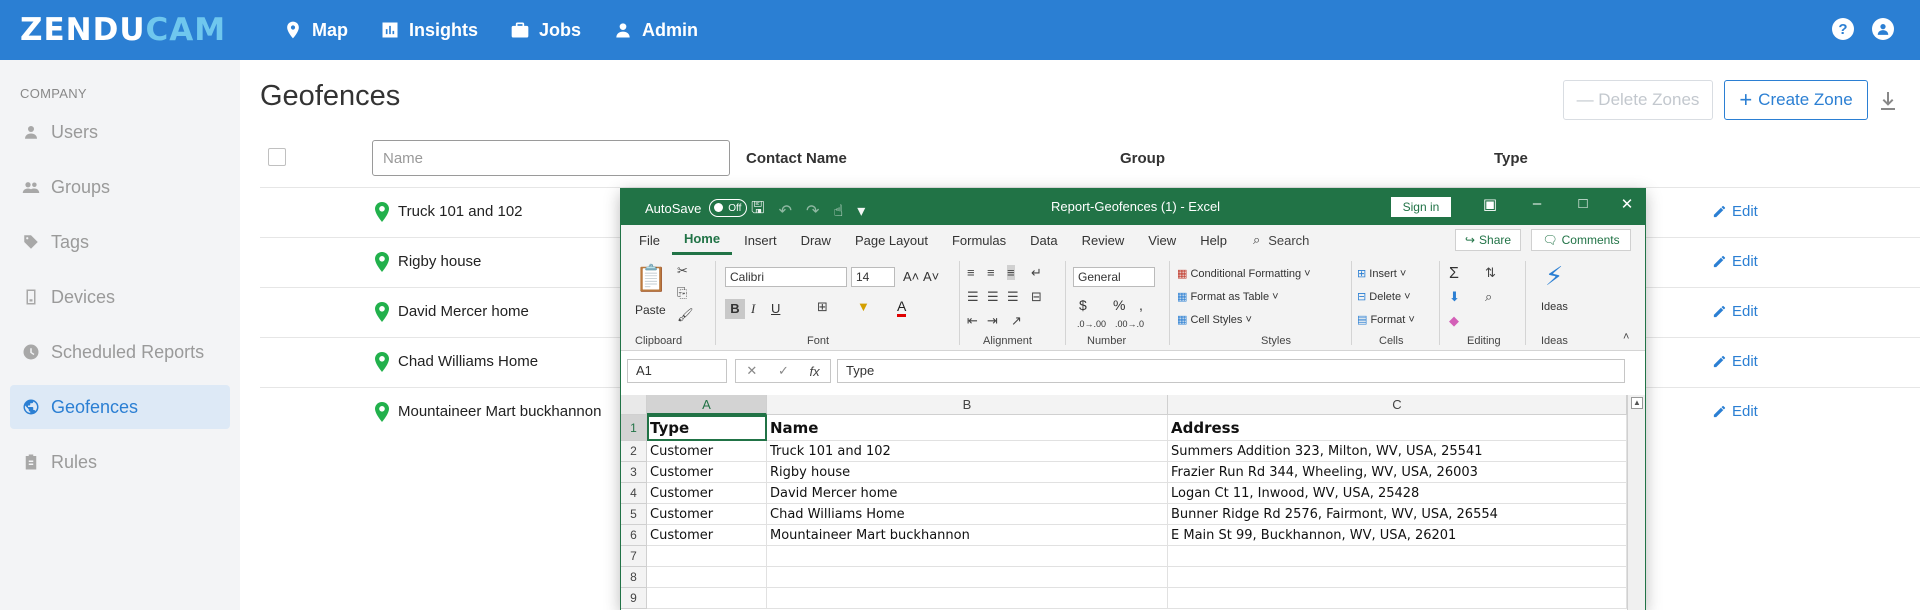 The width and height of the screenshot is (1920, 610). I want to click on spreadsheet-cell: David Mercer home, so click(967, 493).